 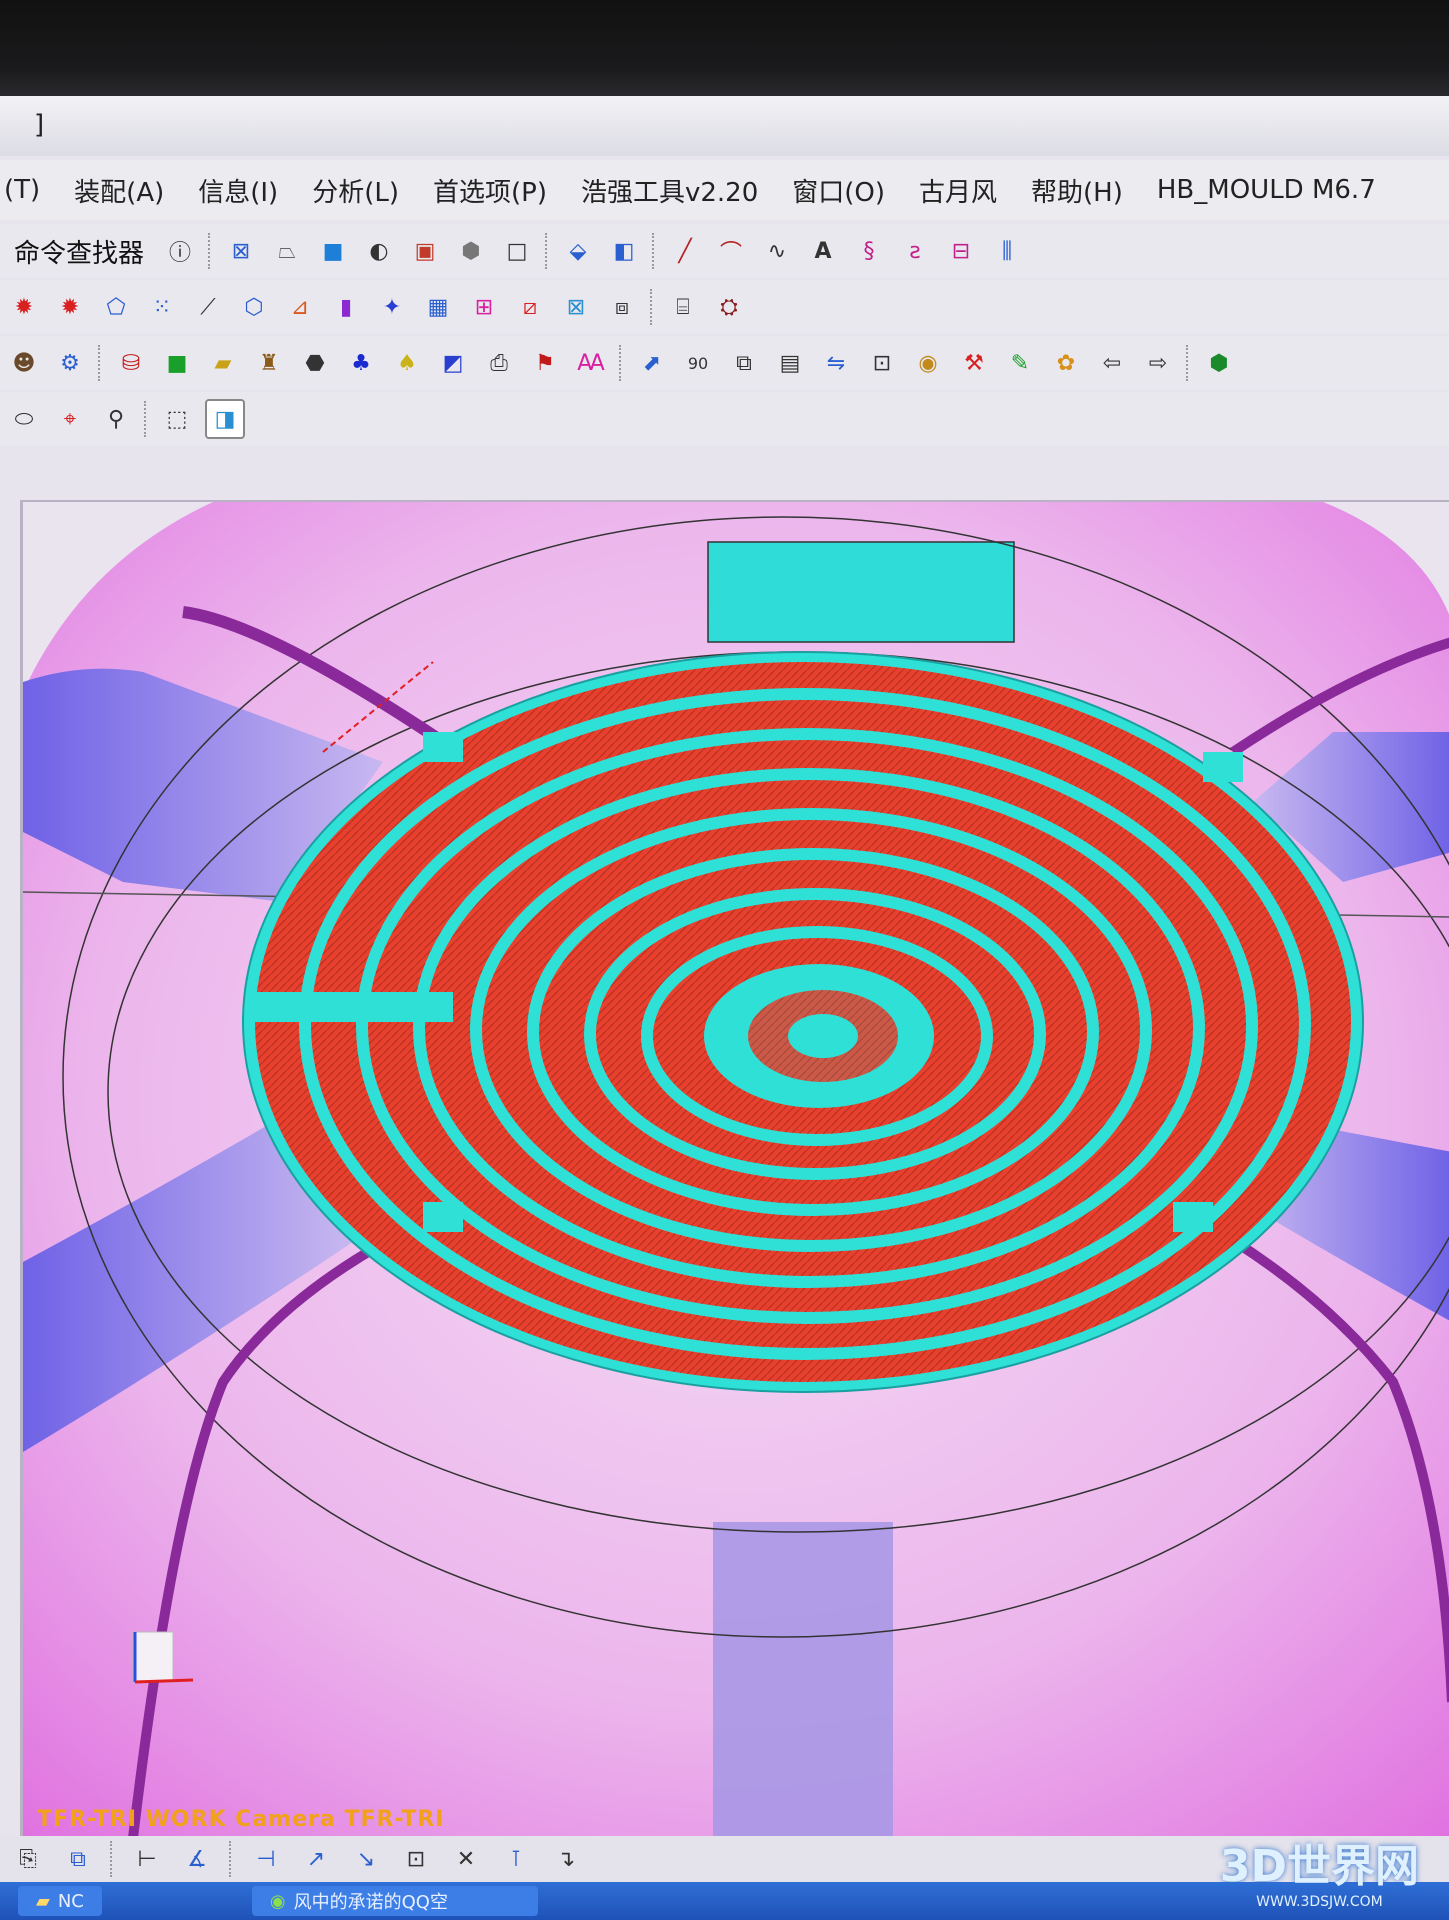 What do you see at coordinates (928, 363) in the screenshot?
I see `eye-icon: ◉` at bounding box center [928, 363].